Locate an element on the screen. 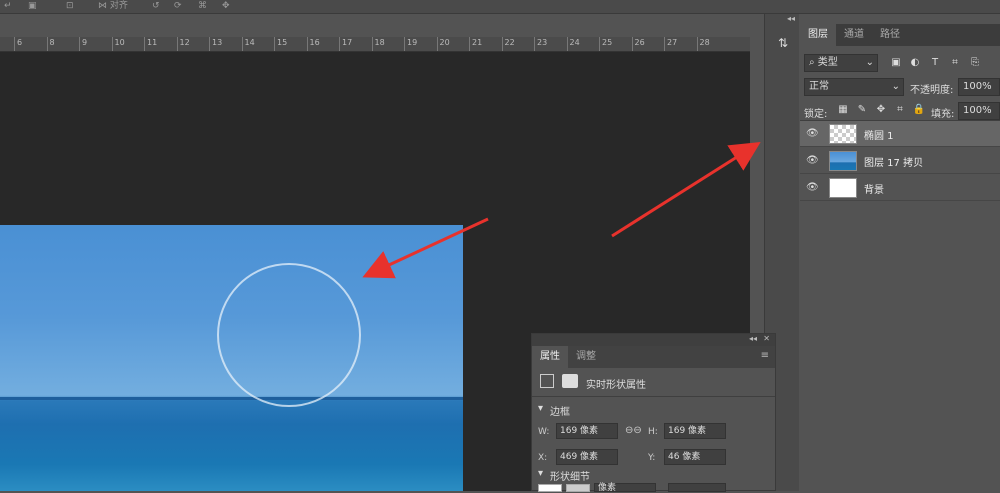 The height and width of the screenshot is (493, 1000). align-icon: ⊡ is located at coordinates (70, 6).